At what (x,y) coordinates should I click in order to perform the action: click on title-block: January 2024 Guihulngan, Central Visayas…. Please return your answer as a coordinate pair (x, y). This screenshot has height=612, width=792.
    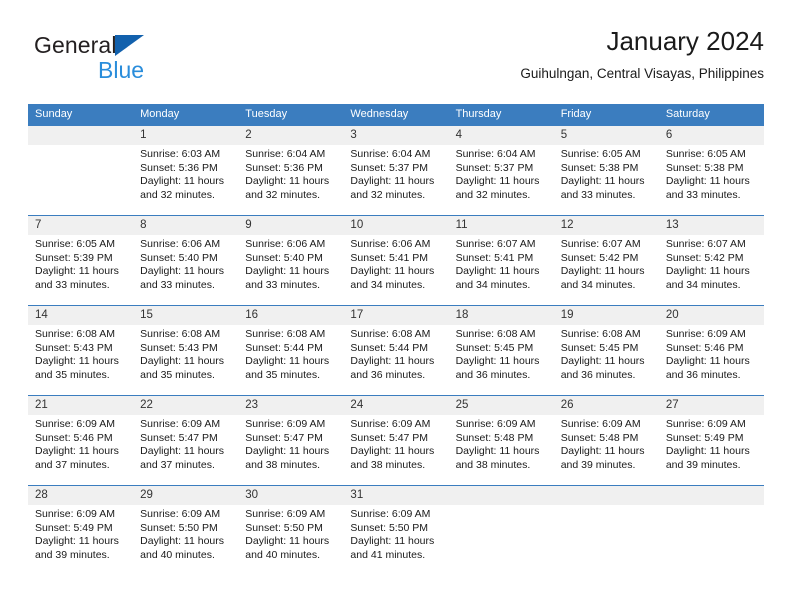
    Looking at the image, I should click on (642, 53).